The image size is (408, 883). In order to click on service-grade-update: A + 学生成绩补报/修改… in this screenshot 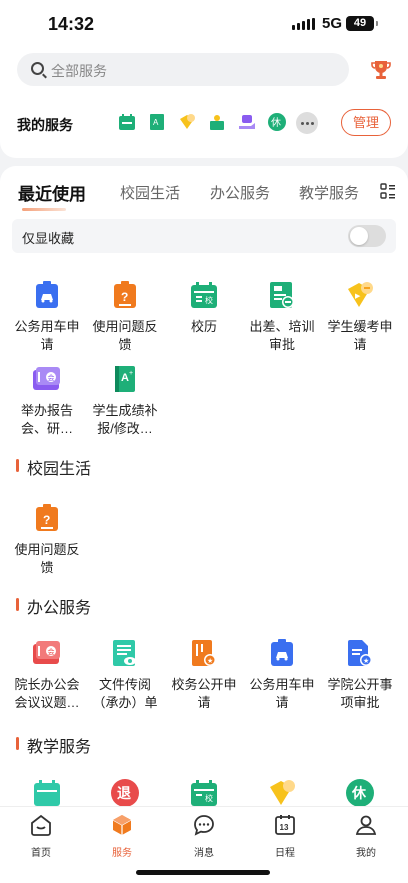, I will do `click(125, 401)`.